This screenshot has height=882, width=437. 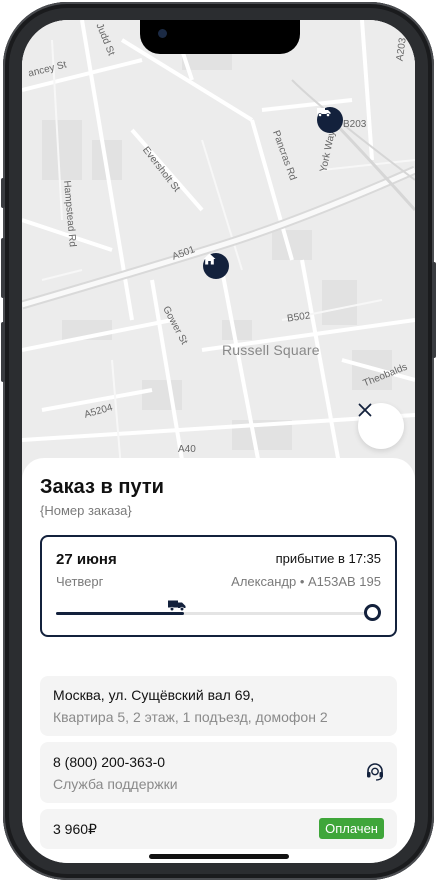 What do you see at coordinates (3, 268) in the screenshot?
I see `volume-up-button` at bounding box center [3, 268].